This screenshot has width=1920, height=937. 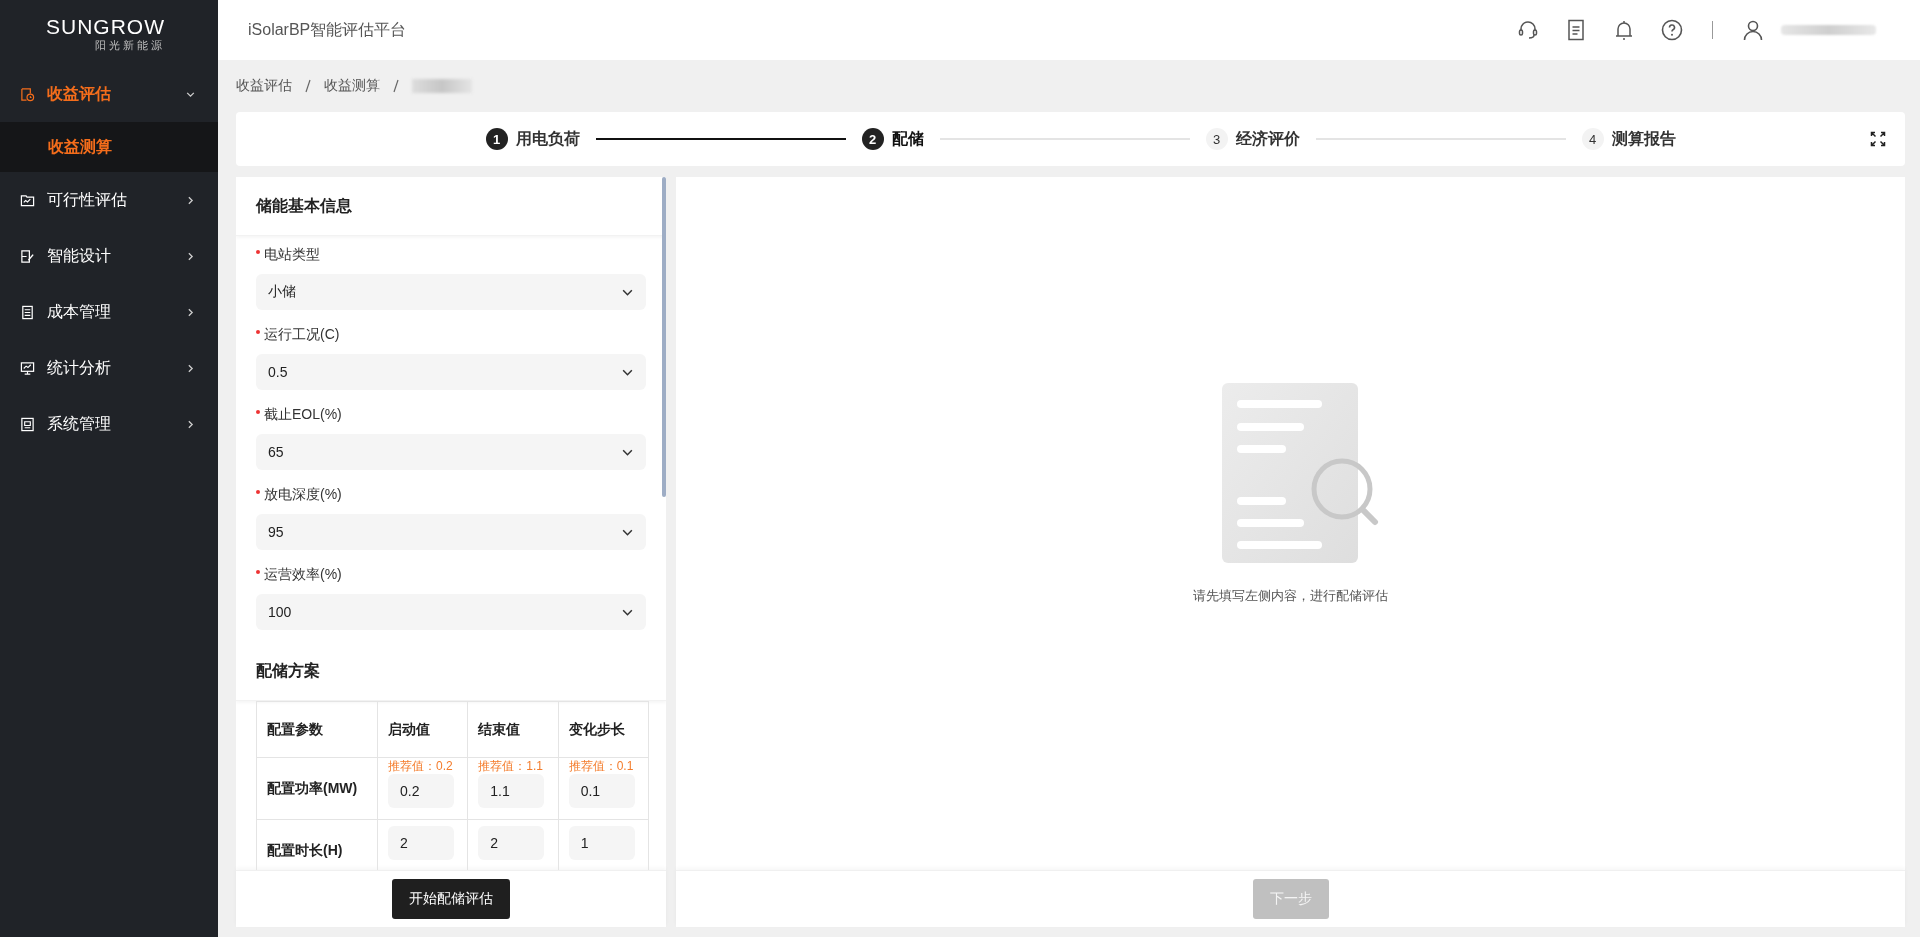 I want to click on help-icon, so click(x=1672, y=30).